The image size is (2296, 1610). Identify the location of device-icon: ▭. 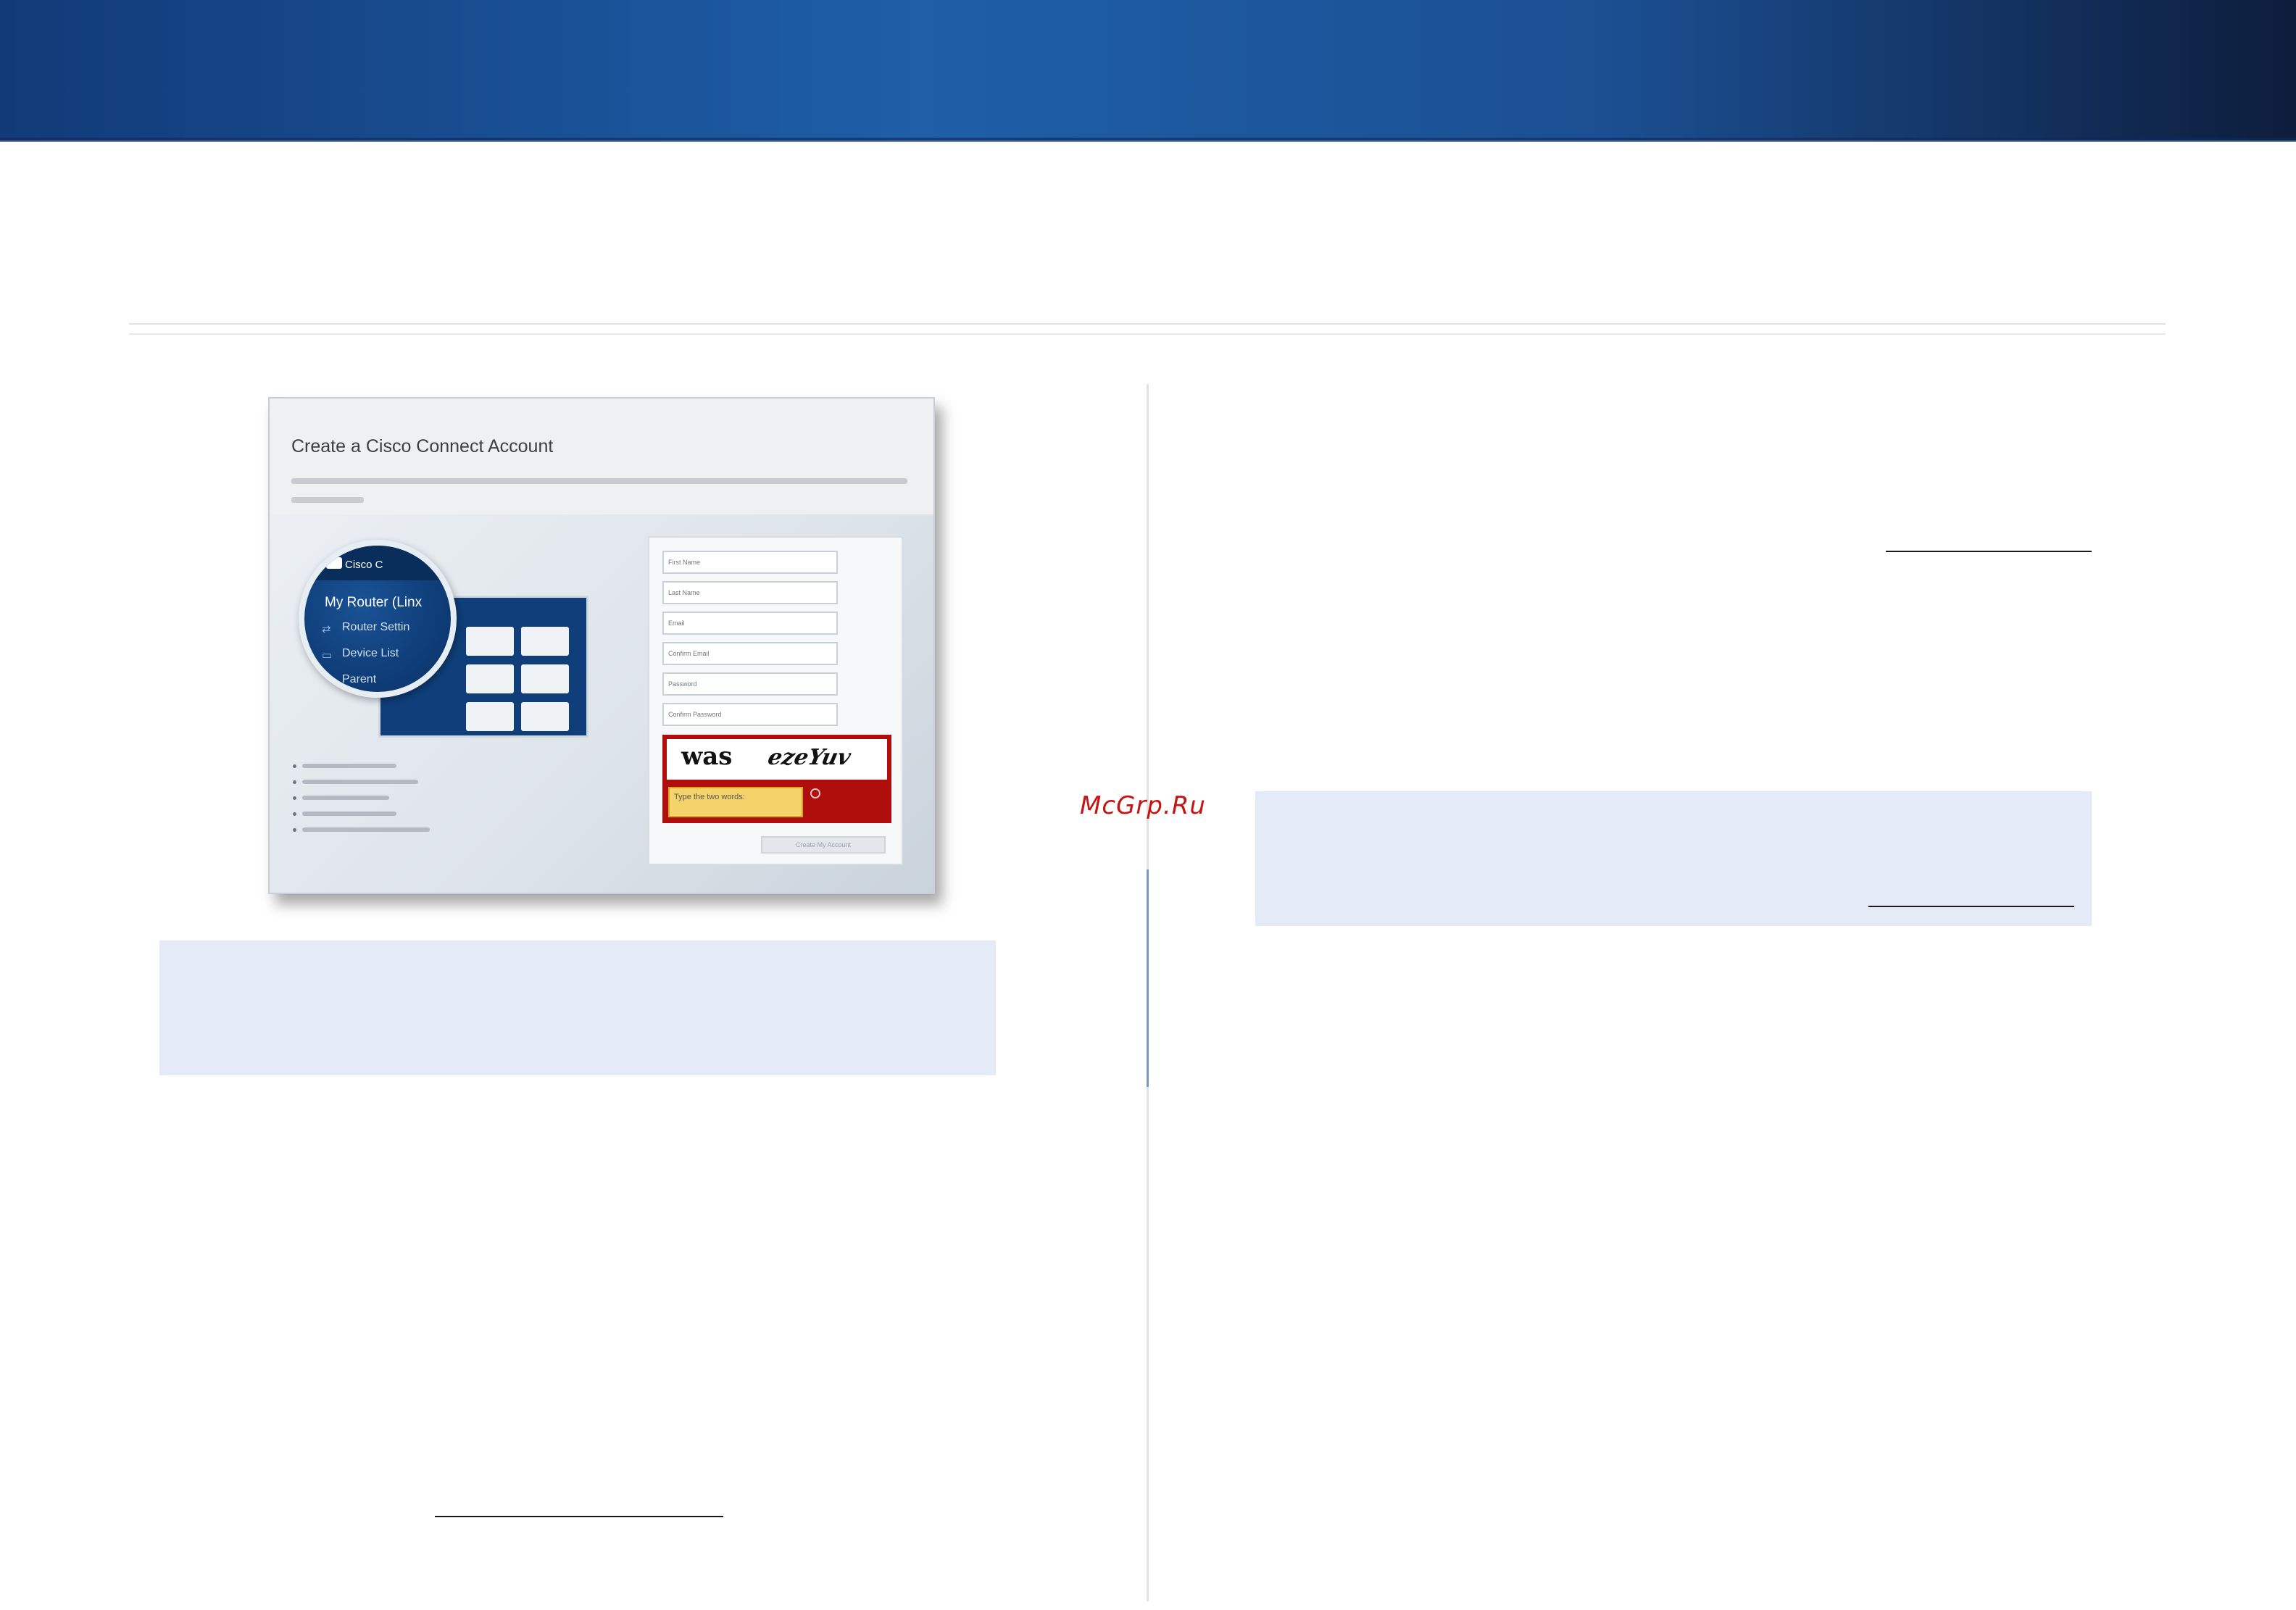
(327, 655).